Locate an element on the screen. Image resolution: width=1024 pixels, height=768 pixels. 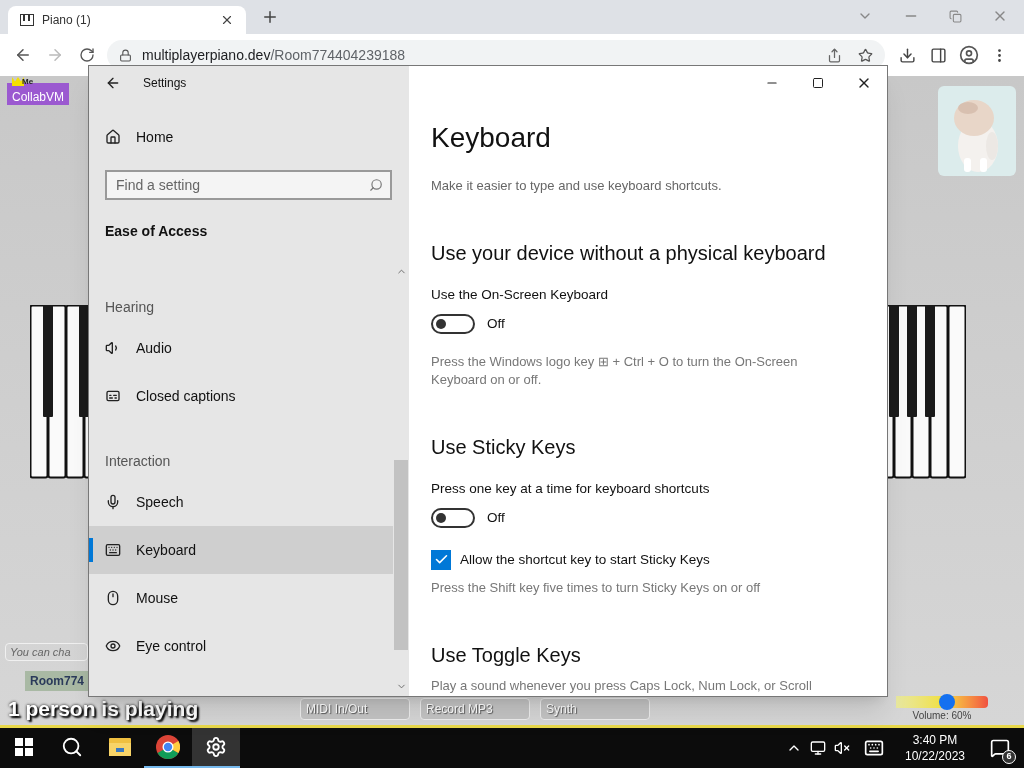
page-title: Keyboard is located at coordinates (491, 138).